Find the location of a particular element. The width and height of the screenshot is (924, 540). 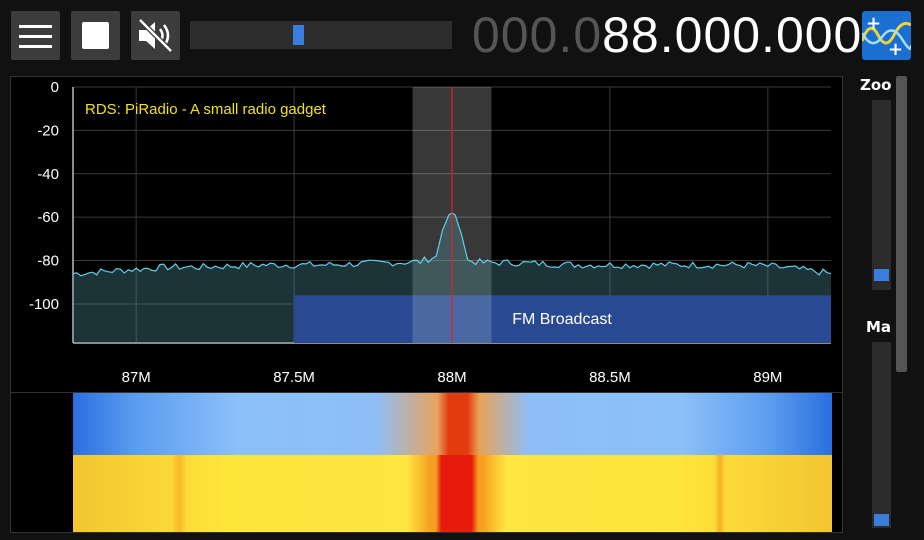

frequency-digits: 88.000.000 is located at coordinates (732, 35).